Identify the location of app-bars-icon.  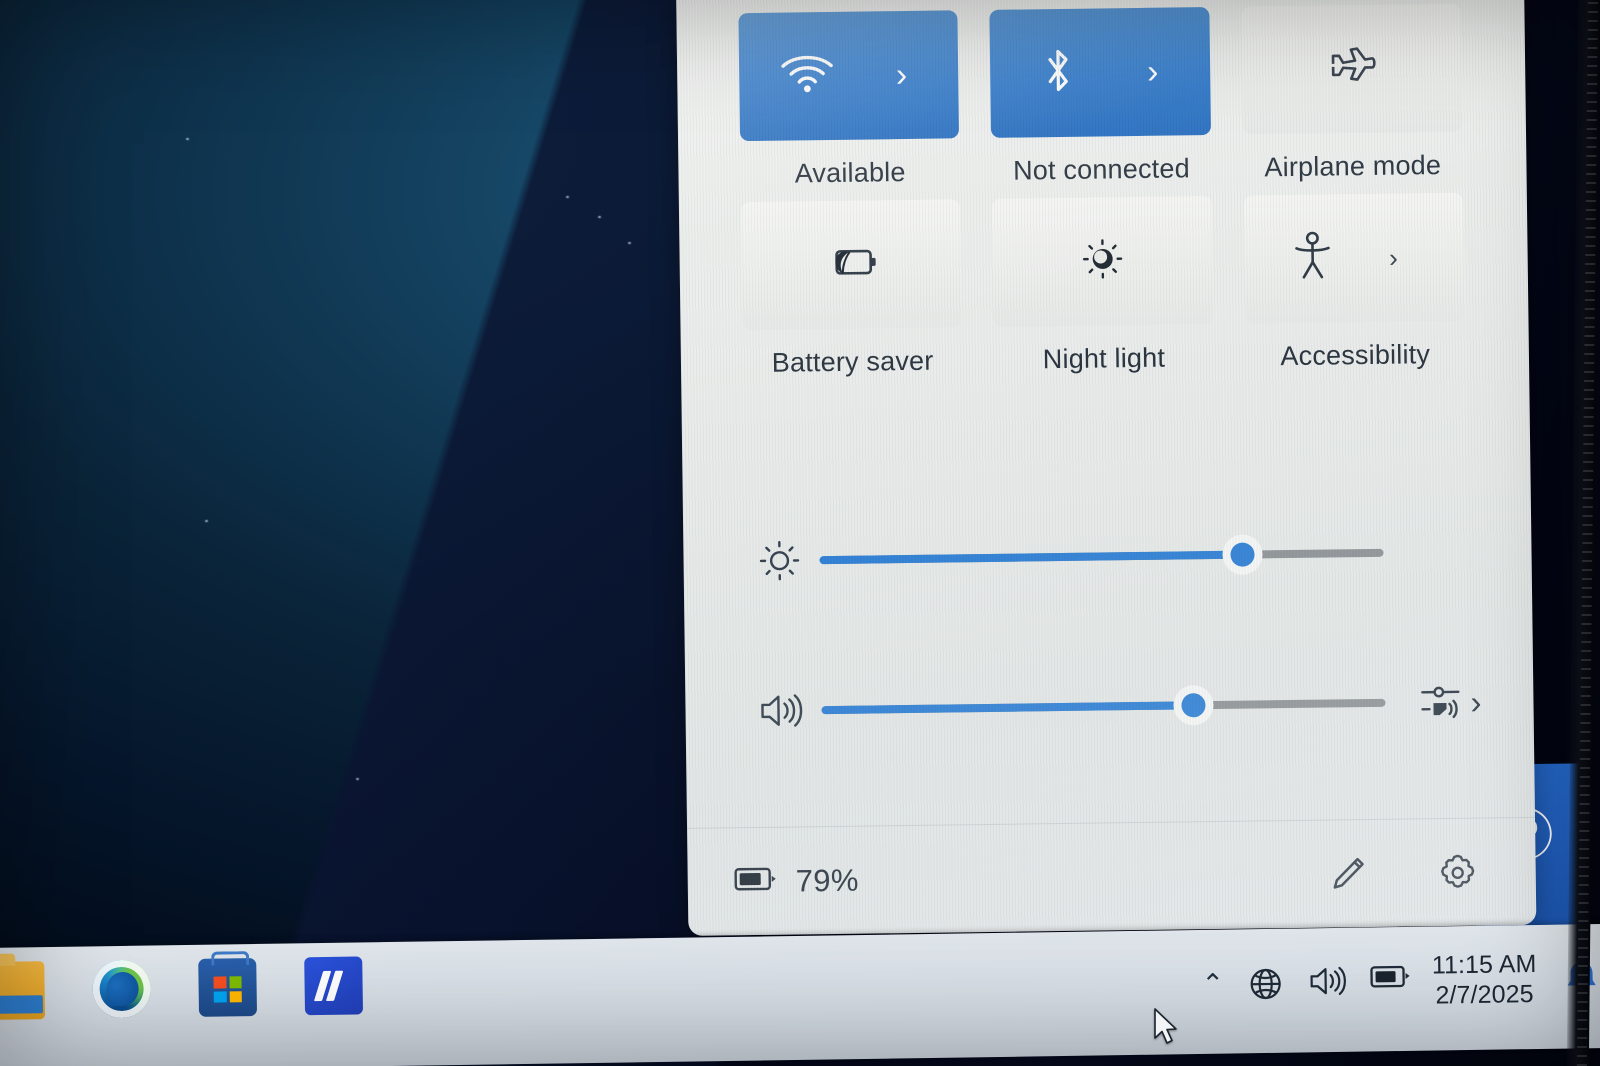
(331, 986).